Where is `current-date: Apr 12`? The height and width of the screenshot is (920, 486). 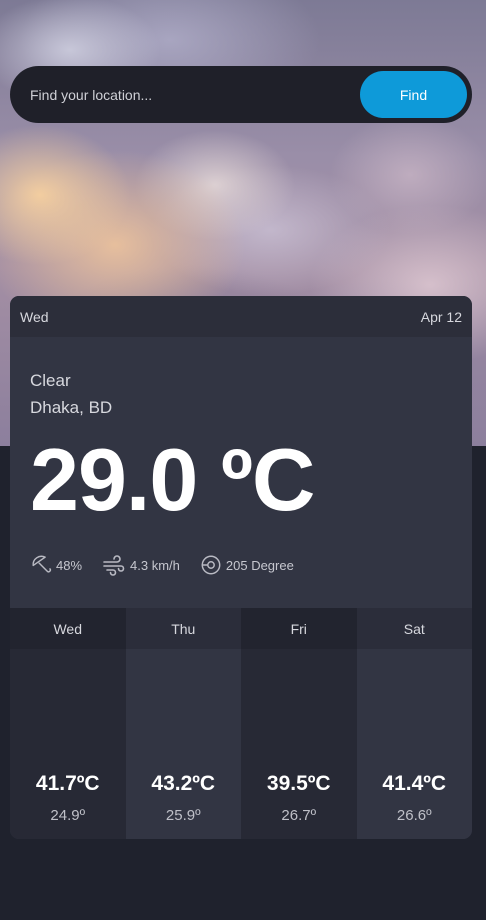
current-date: Apr 12 is located at coordinates (441, 316).